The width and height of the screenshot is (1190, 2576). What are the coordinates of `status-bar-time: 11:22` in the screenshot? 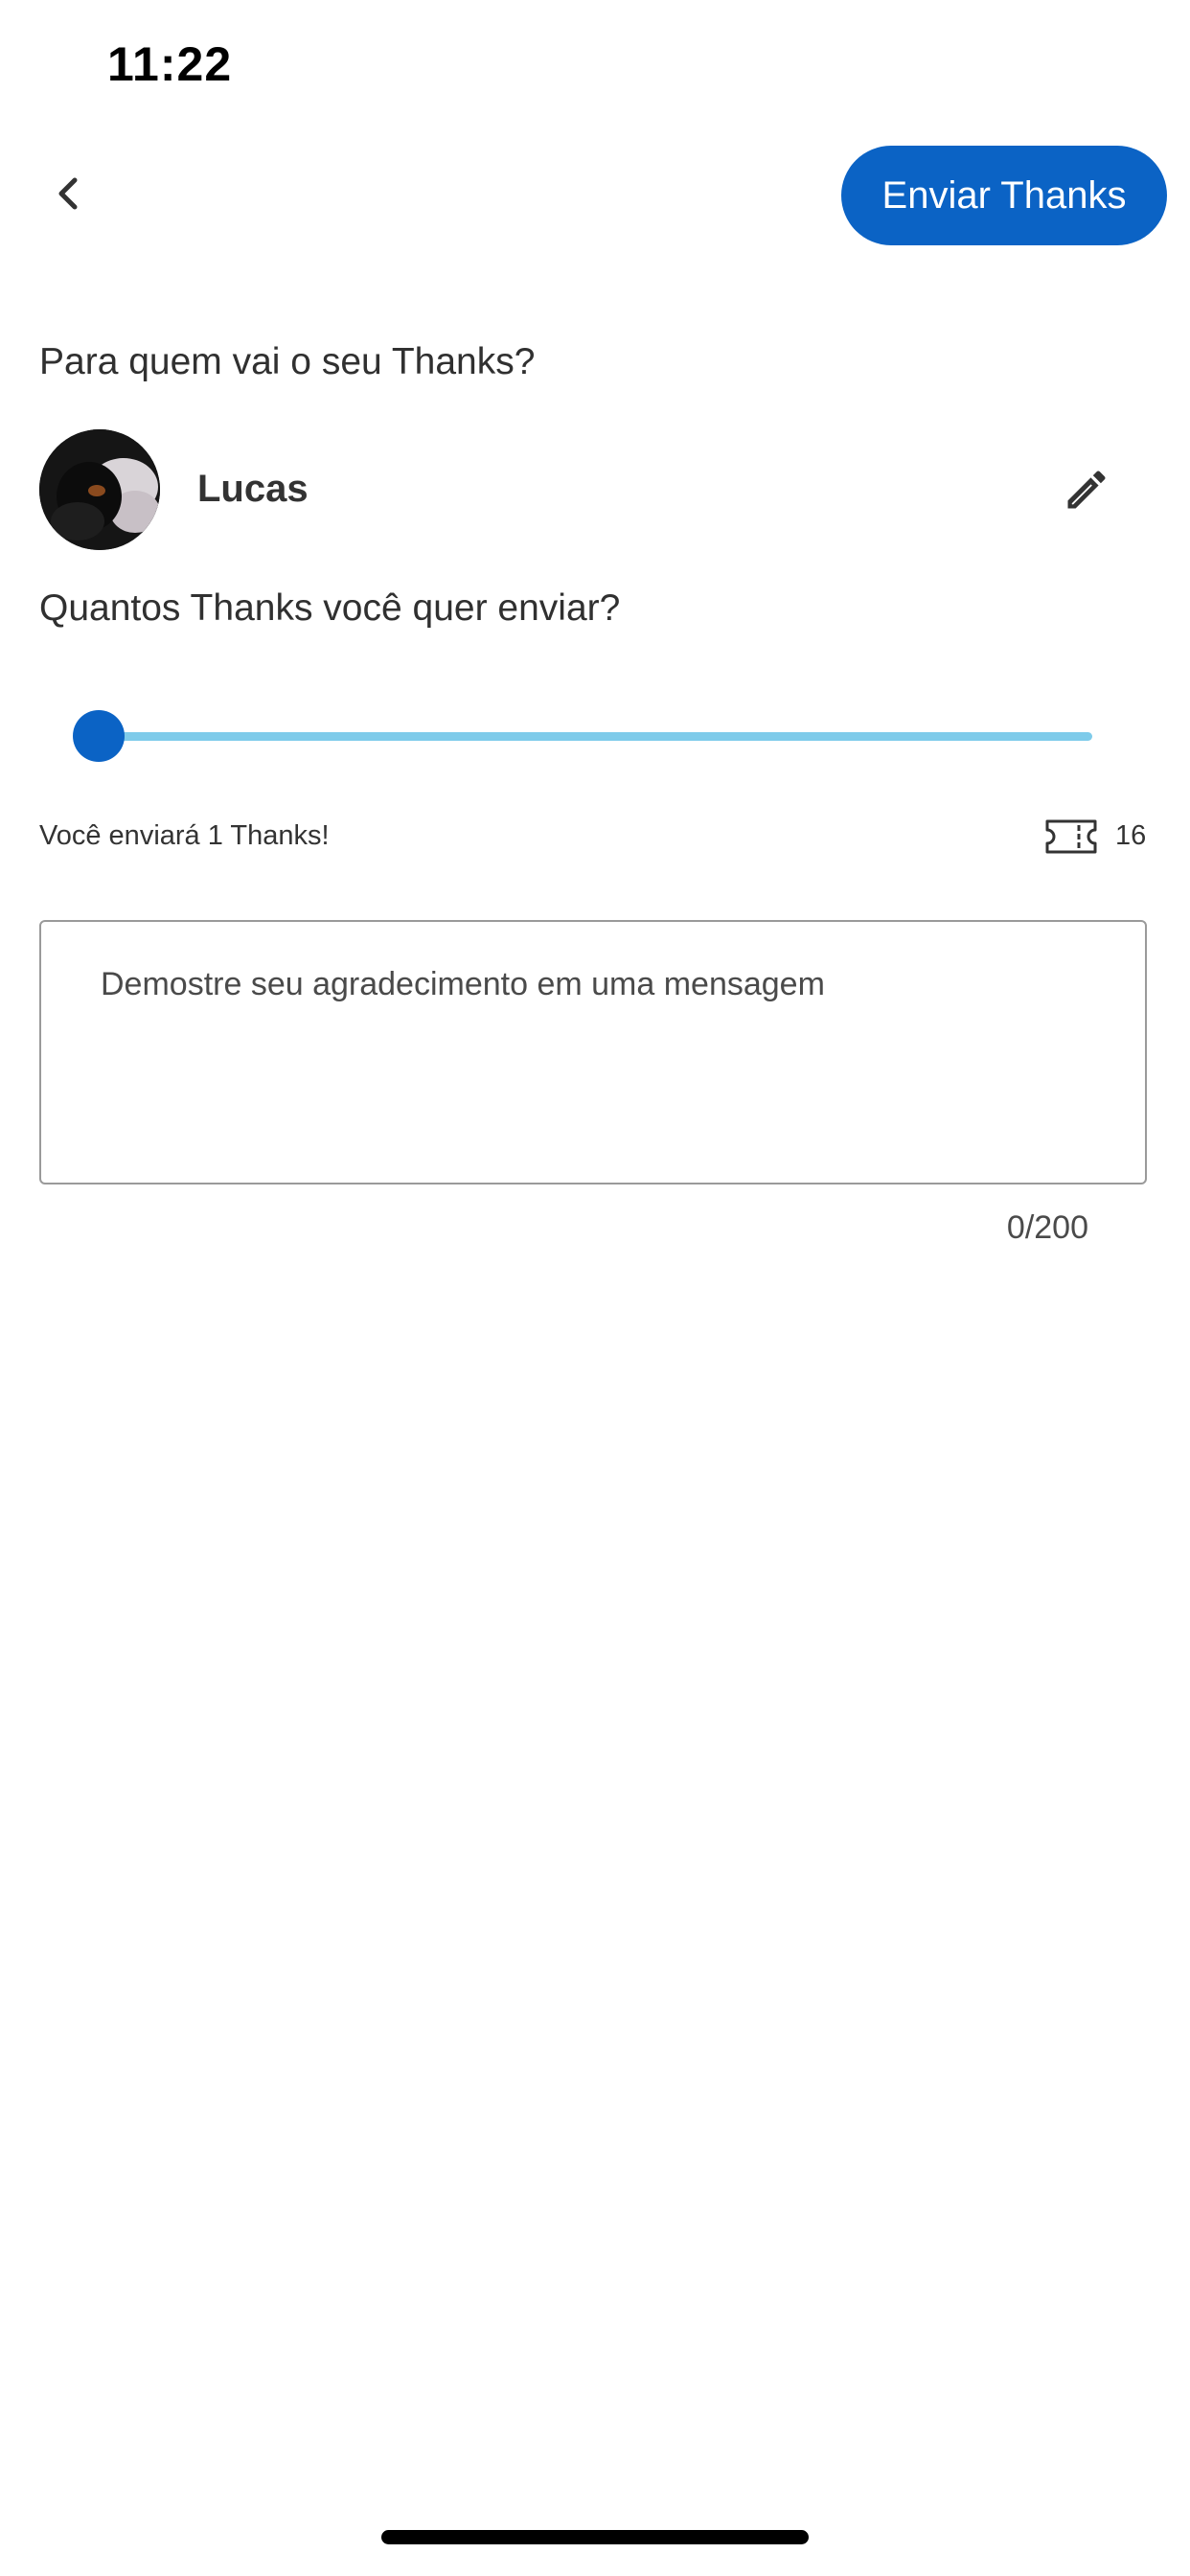 It's located at (170, 64).